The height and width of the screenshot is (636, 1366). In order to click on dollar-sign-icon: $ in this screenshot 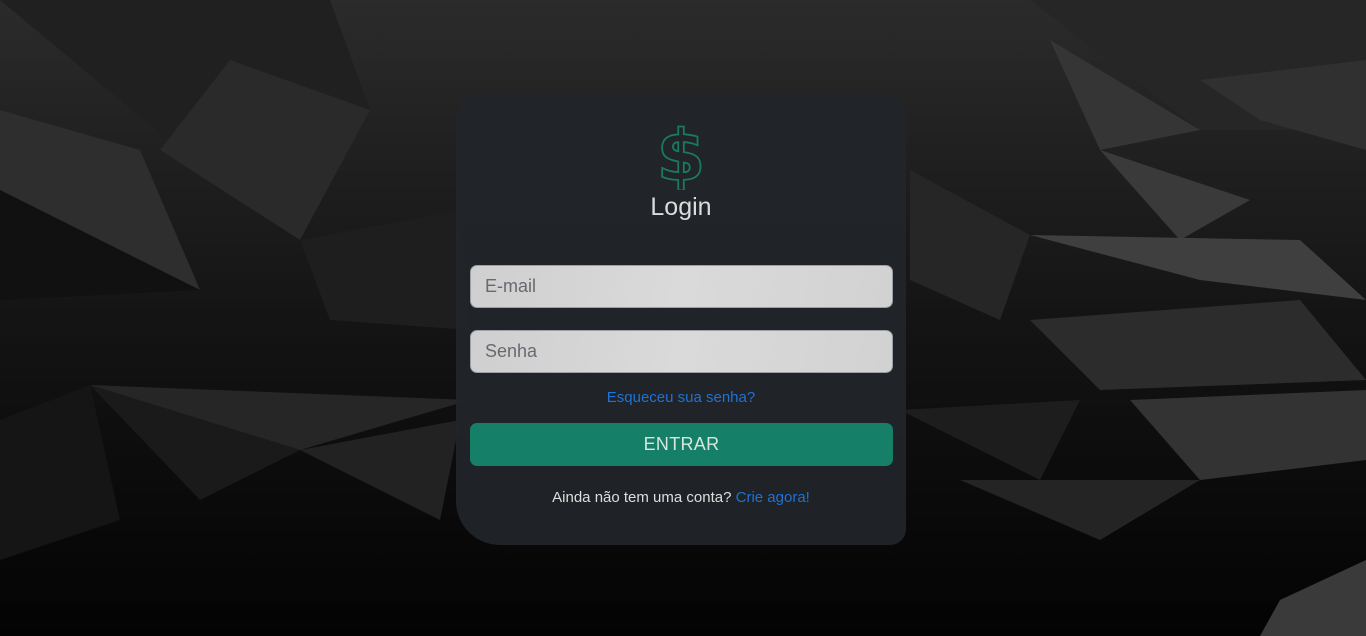, I will do `click(681, 153)`.